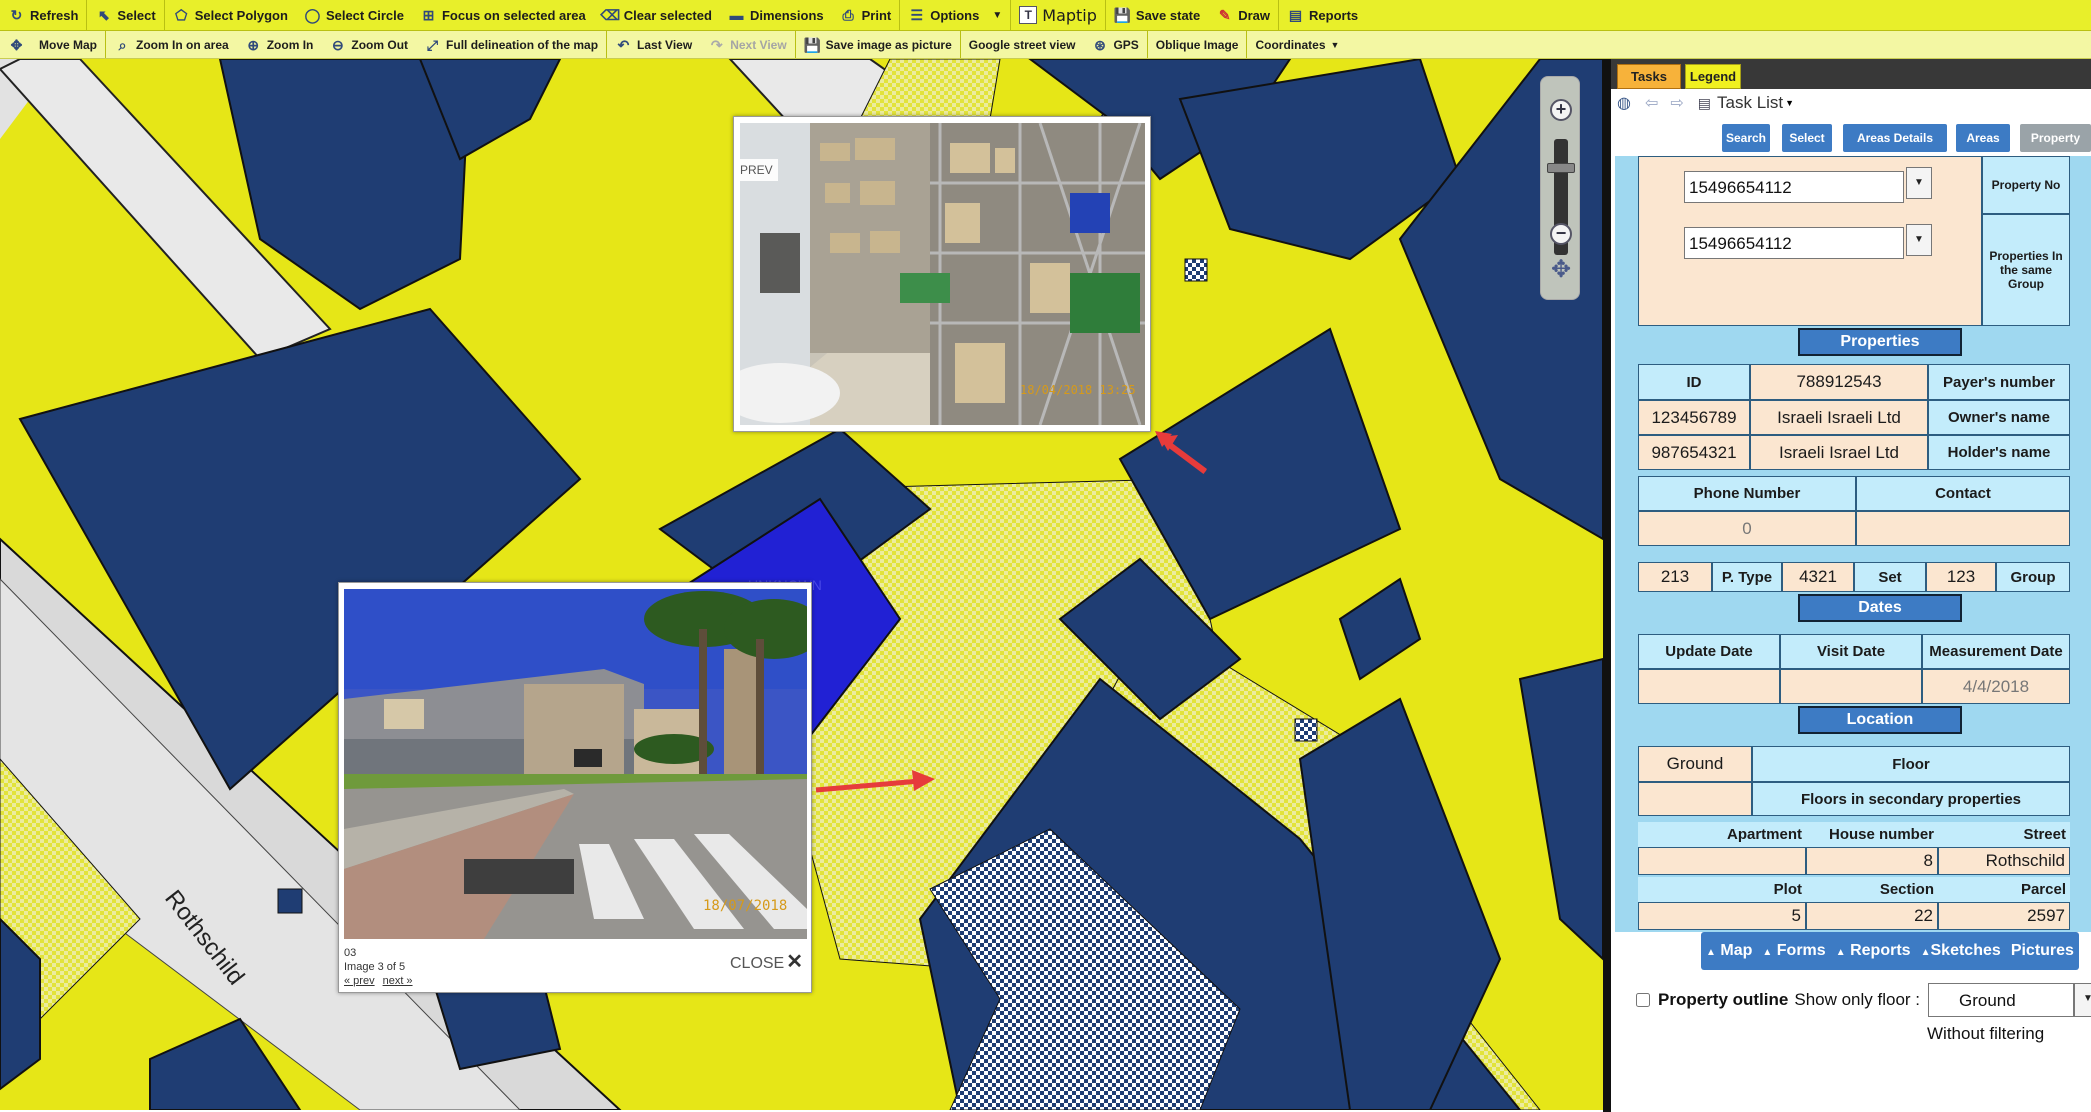  What do you see at coordinates (1851, 686) in the screenshot?
I see `visit-date-value` at bounding box center [1851, 686].